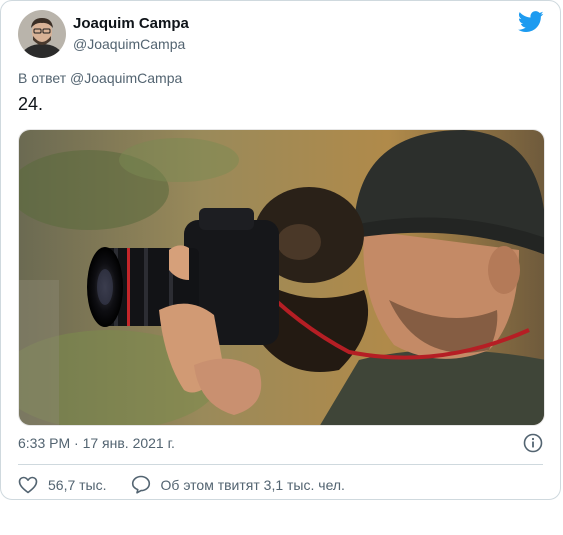  What do you see at coordinates (533, 443) in the screenshot?
I see `info-icon` at bounding box center [533, 443].